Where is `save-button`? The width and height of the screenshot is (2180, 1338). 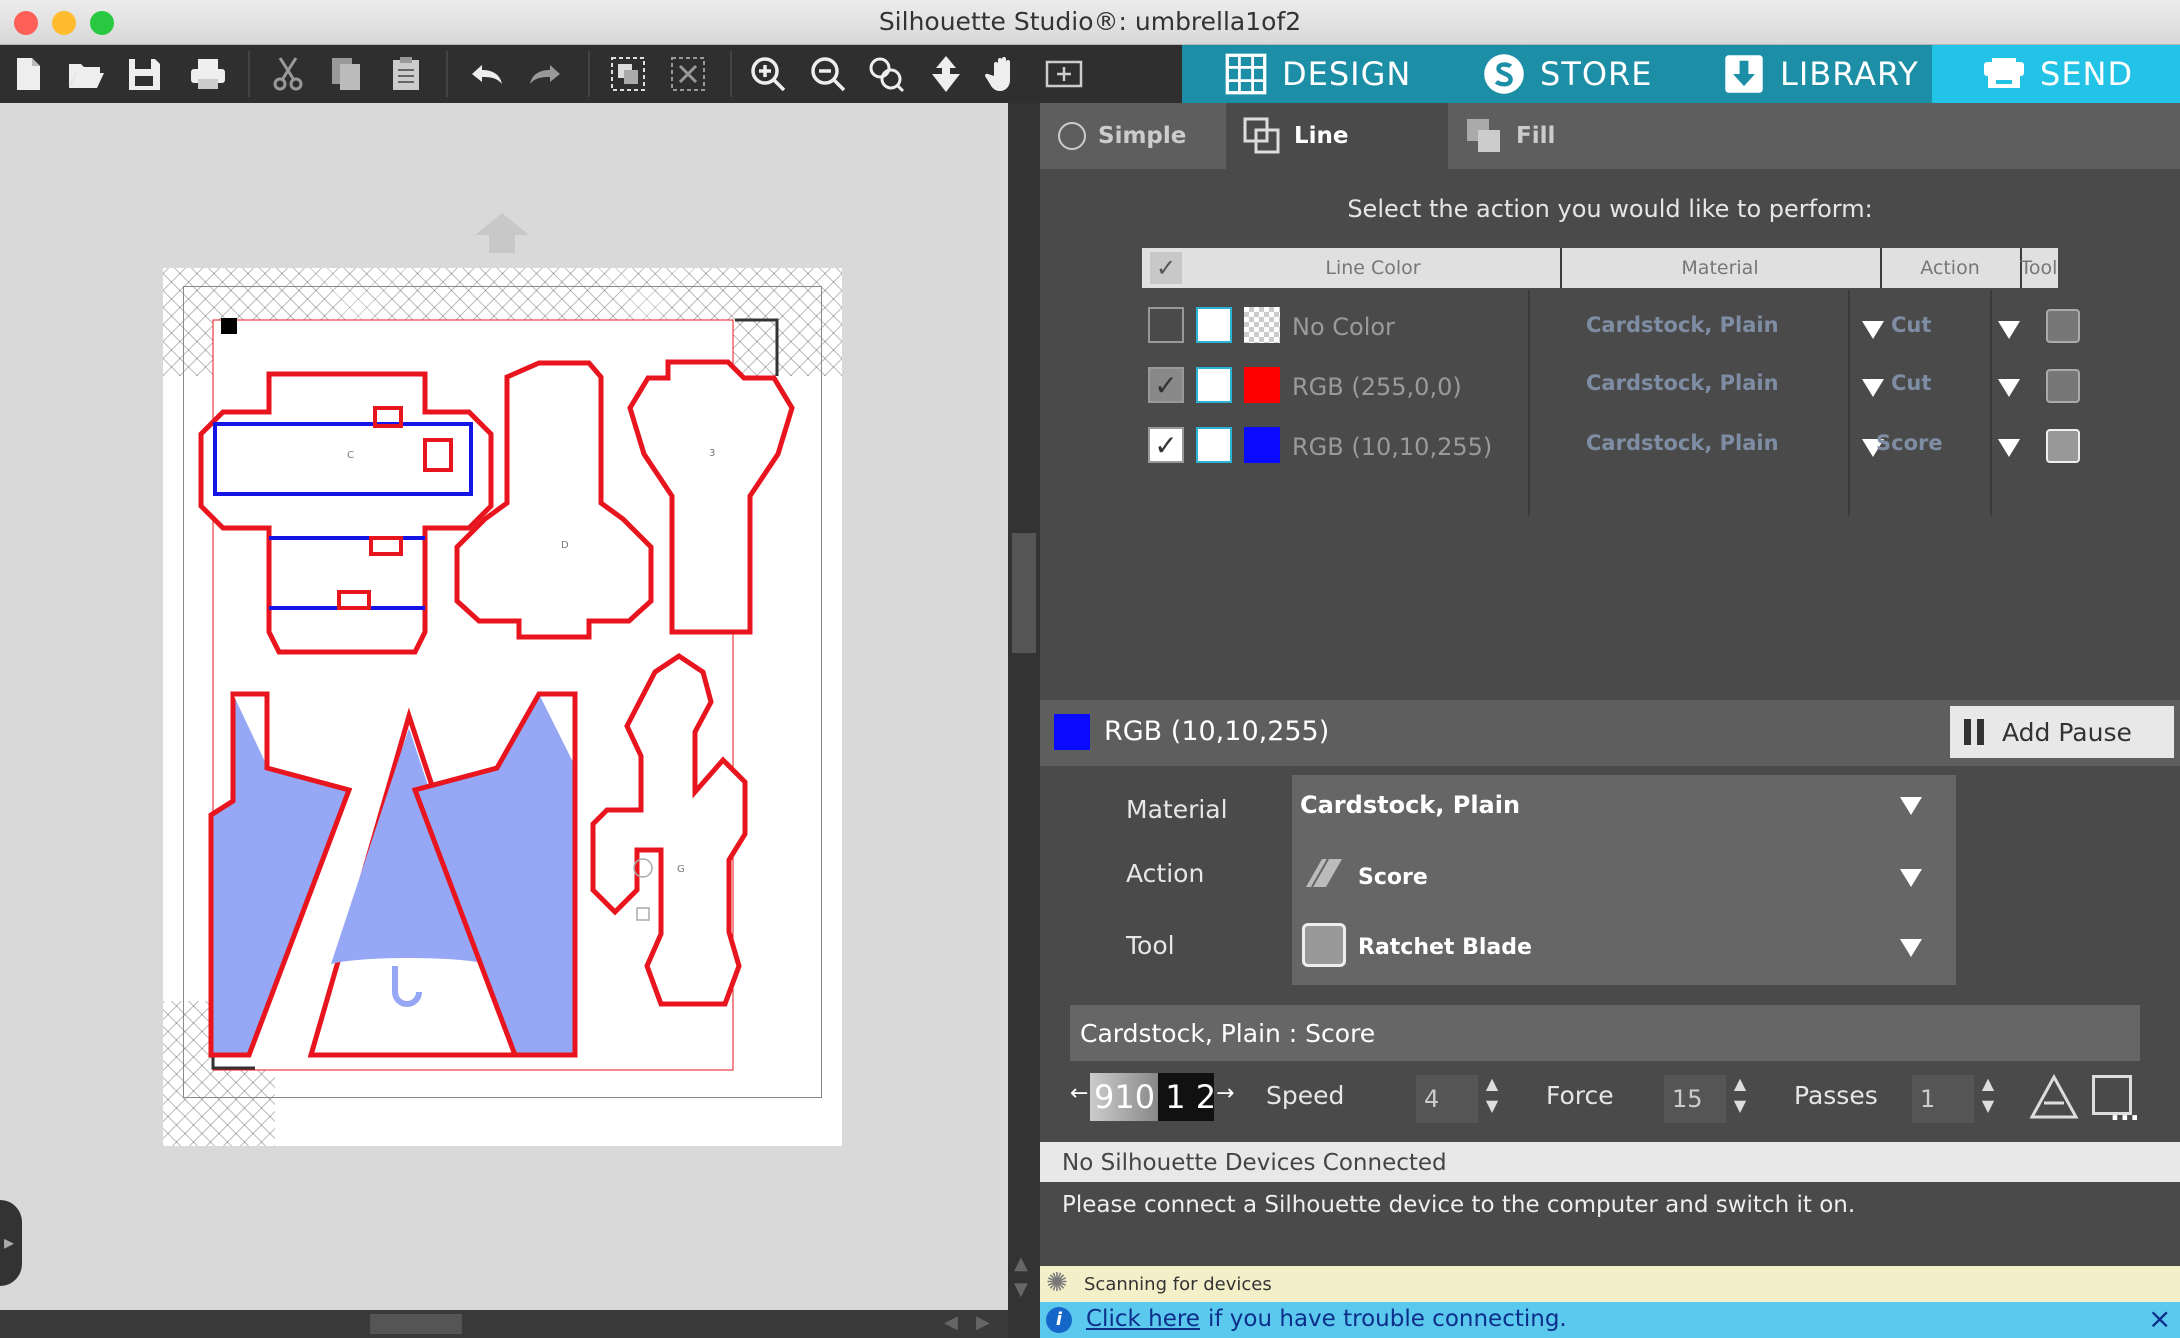 save-button is located at coordinates (144, 74).